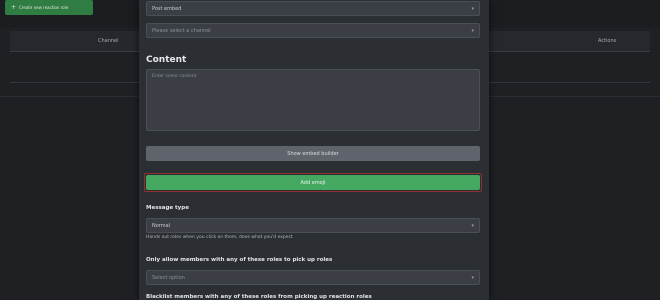  I want to click on allow-roles-placeholder: Select option, so click(168, 277).